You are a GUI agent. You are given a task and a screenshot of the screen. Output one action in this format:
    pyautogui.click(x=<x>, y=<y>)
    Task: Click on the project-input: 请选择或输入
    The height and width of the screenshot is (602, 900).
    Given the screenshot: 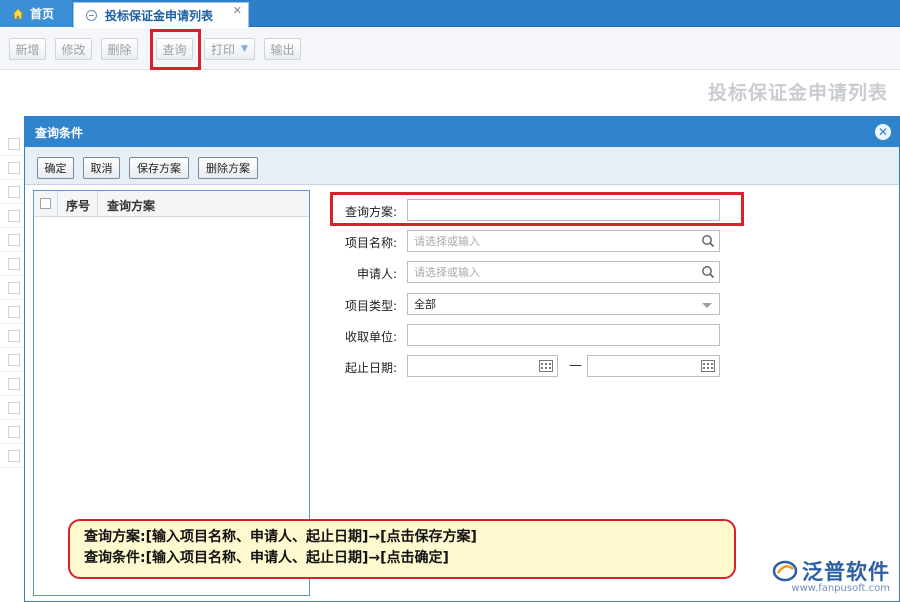 What is the action you would take?
    pyautogui.click(x=563, y=241)
    